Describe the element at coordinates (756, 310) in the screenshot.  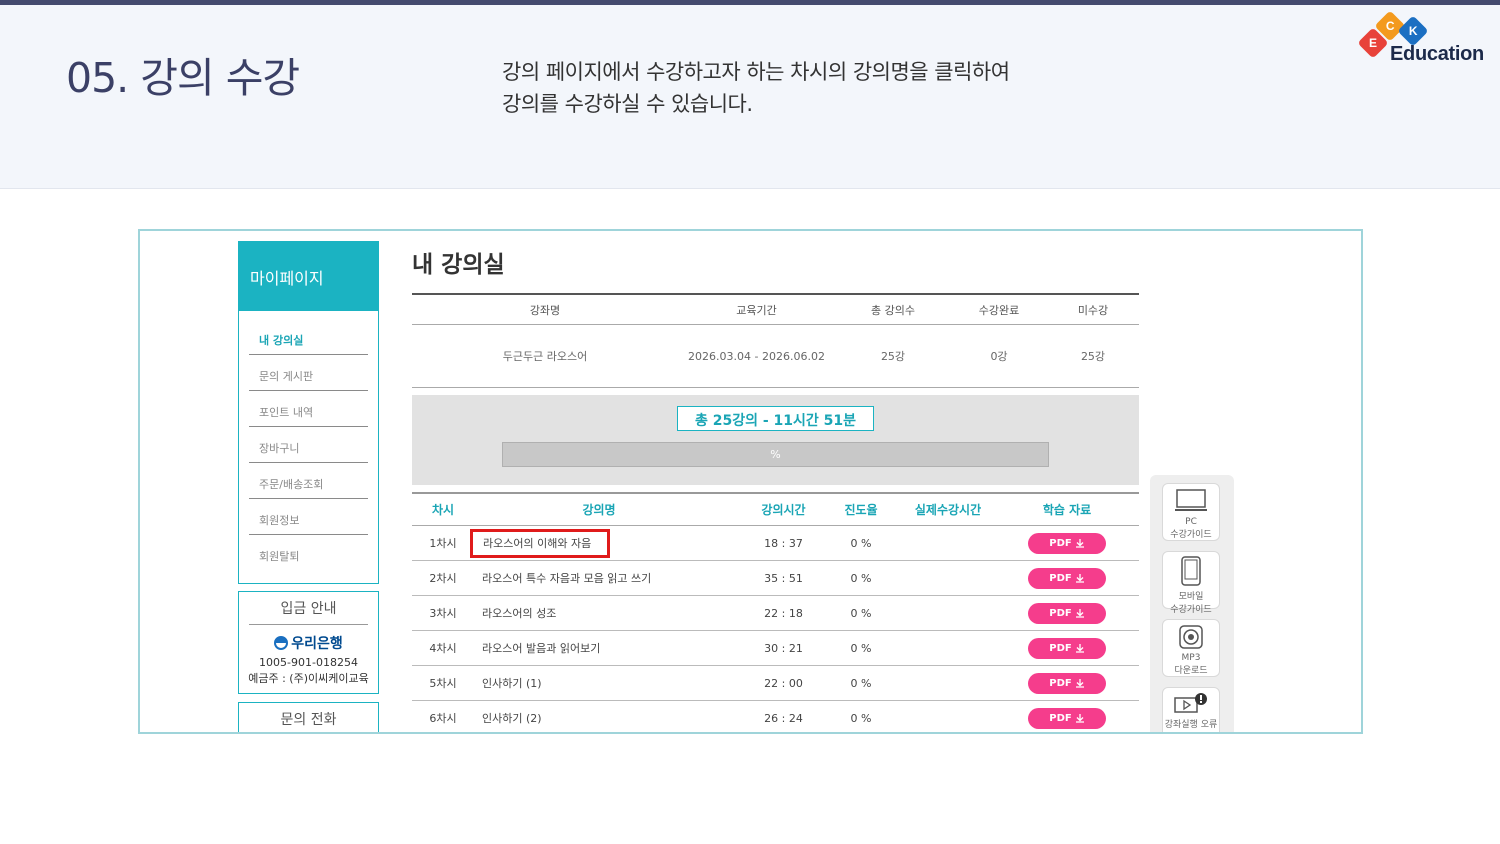
I see `summary-header-period: 교육기간` at that location.